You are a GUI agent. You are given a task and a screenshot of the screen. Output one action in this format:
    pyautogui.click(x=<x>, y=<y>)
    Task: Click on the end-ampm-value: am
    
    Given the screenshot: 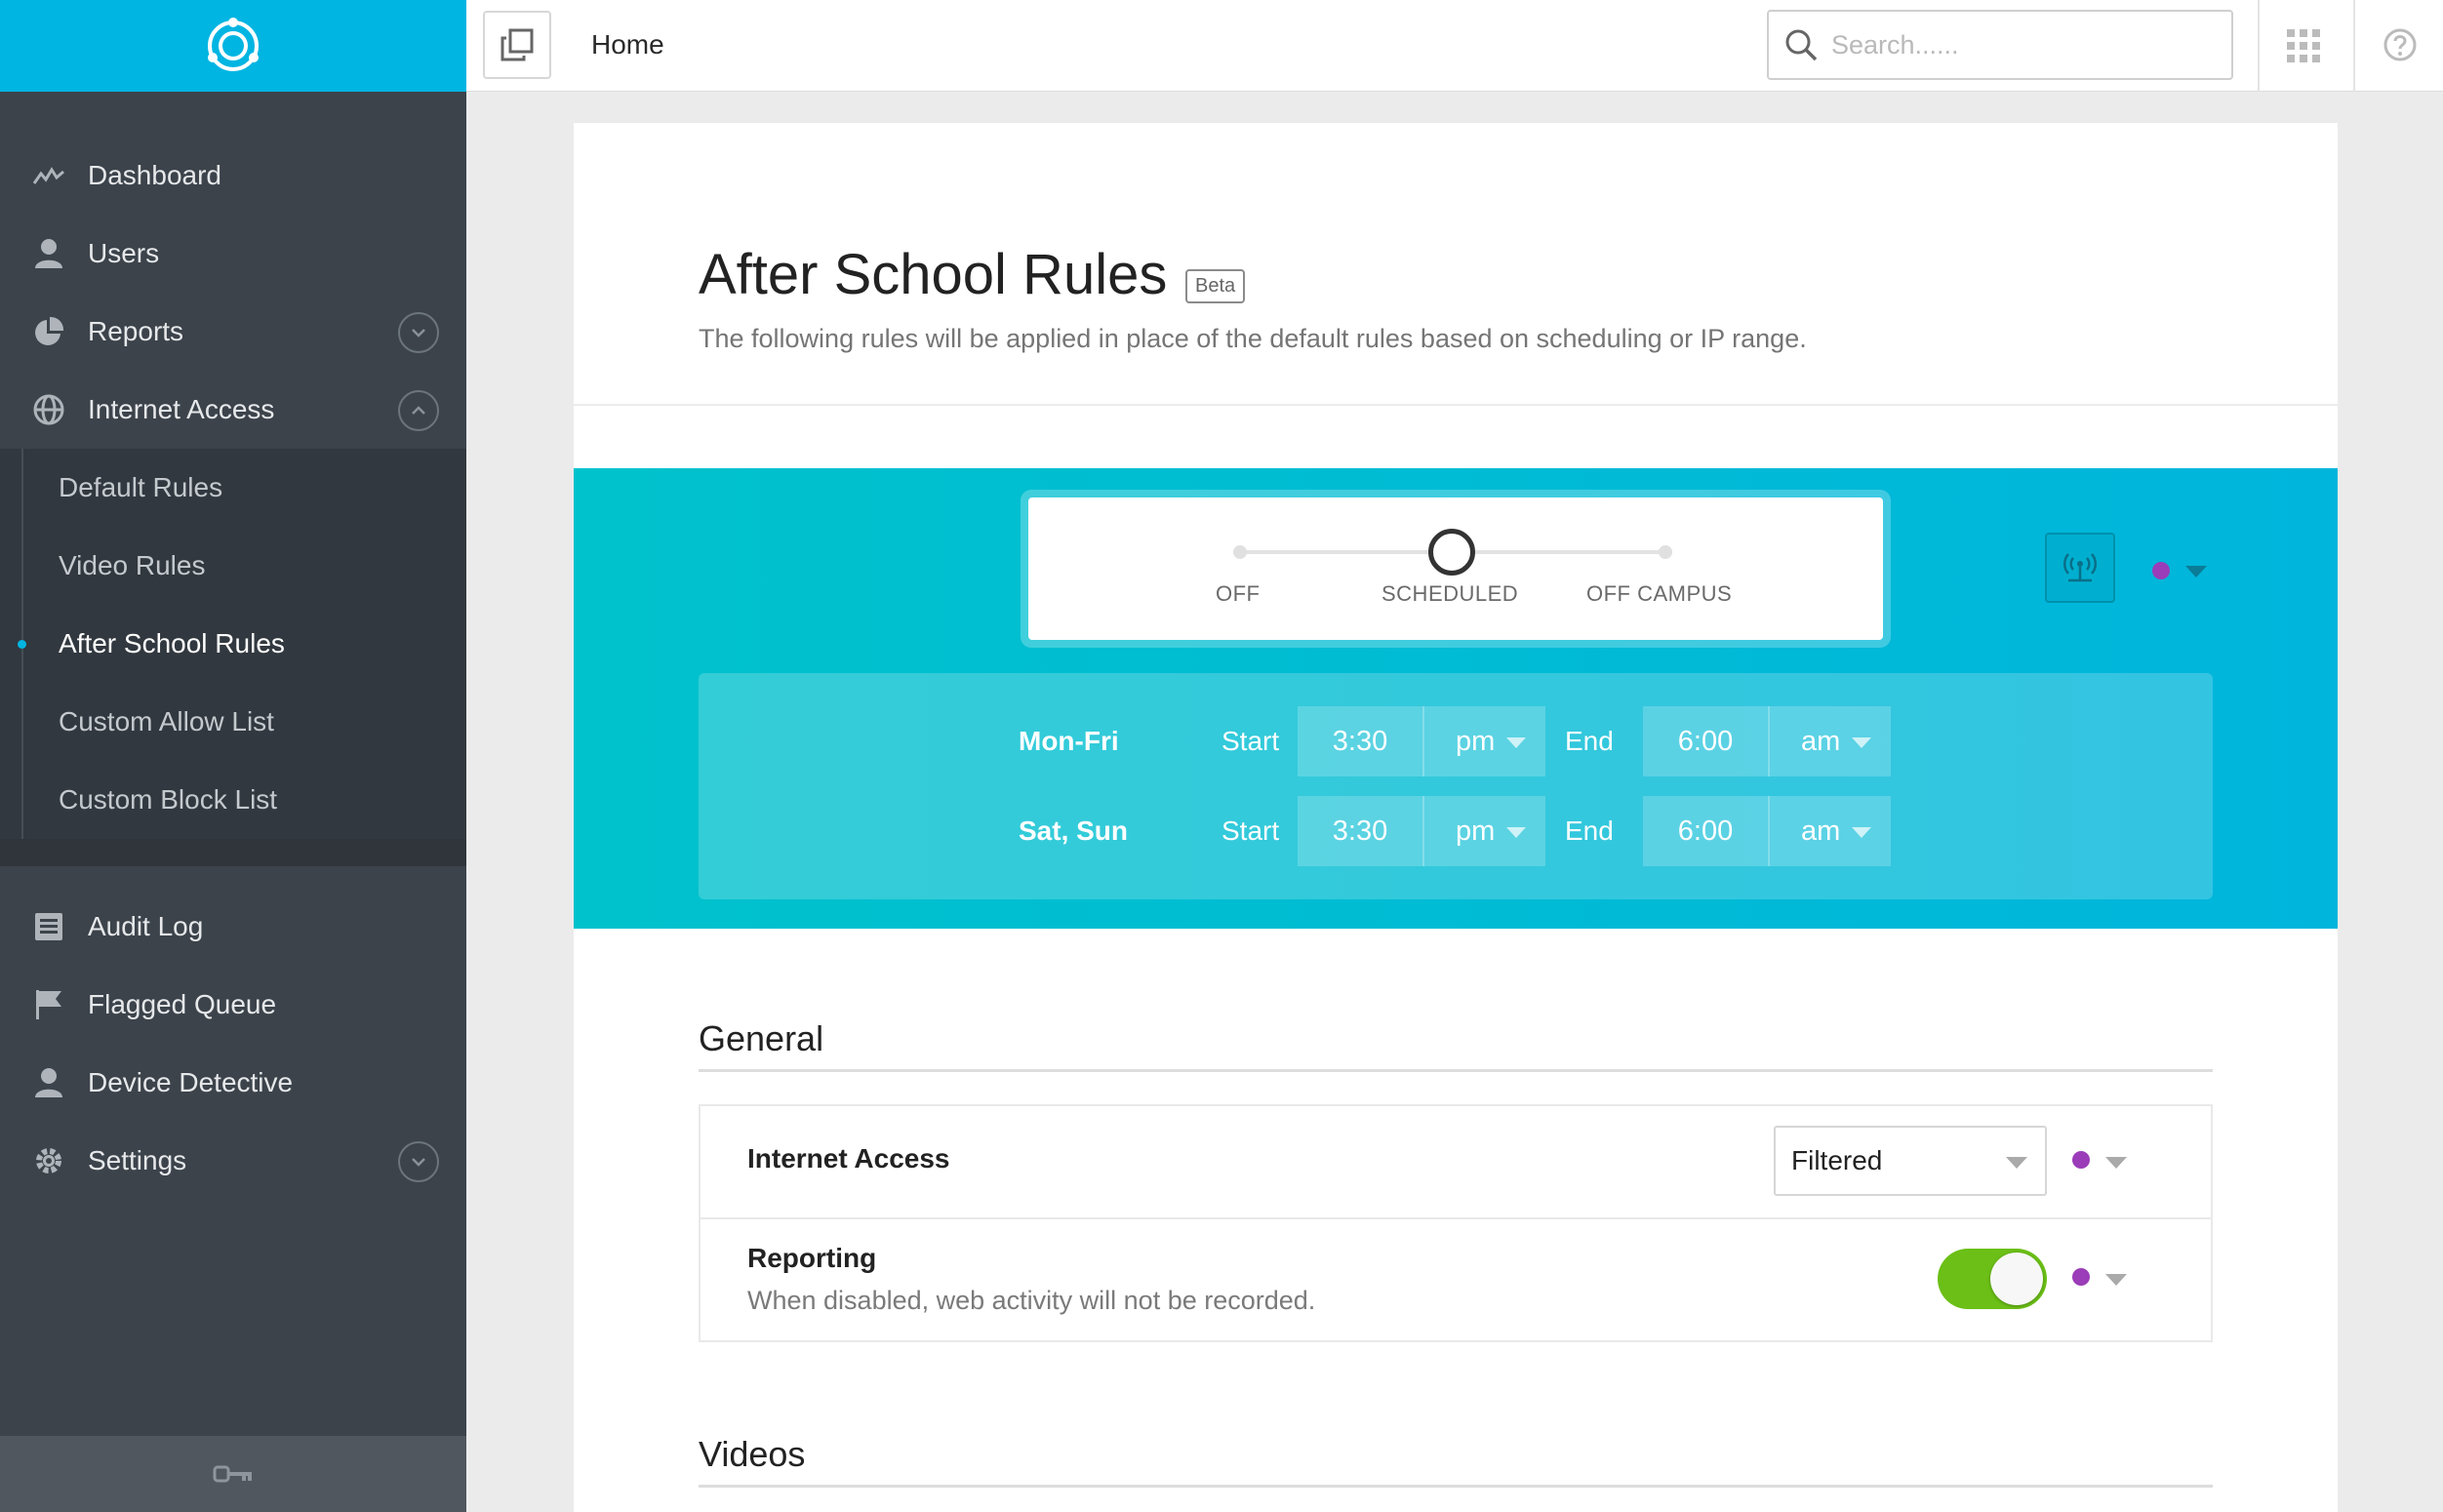 What is the action you would take?
    pyautogui.click(x=1821, y=741)
    